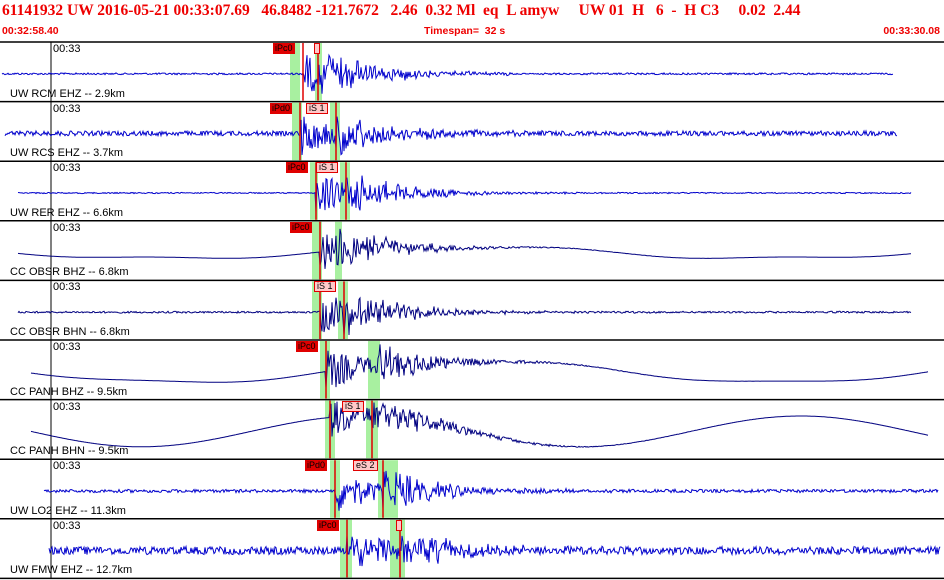 The height and width of the screenshot is (580, 944). I want to click on station-label: CC PANH BHN -- 9.5km, so click(69, 451).